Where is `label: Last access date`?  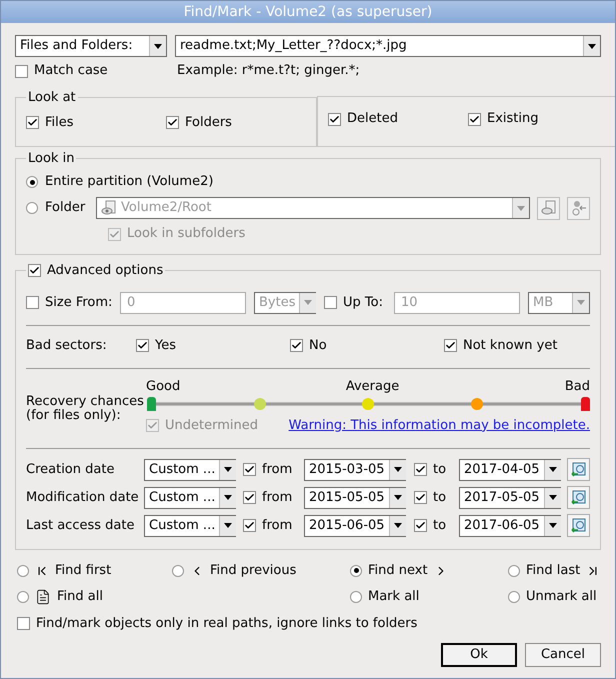
label: Last access date is located at coordinates (81, 525).